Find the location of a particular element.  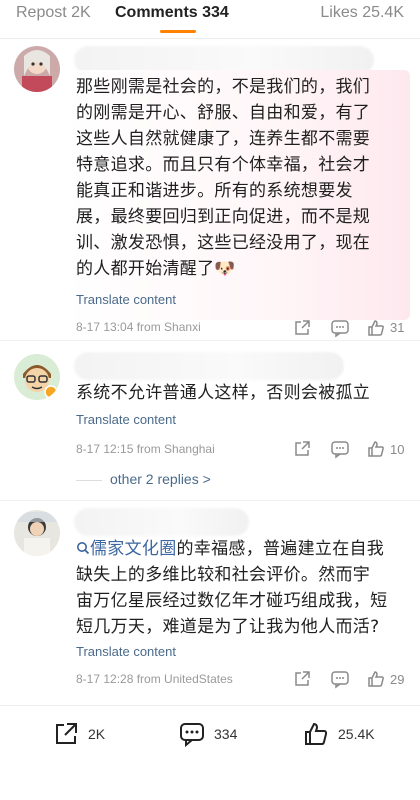

tab-comments: Comments 334 is located at coordinates (172, 13).